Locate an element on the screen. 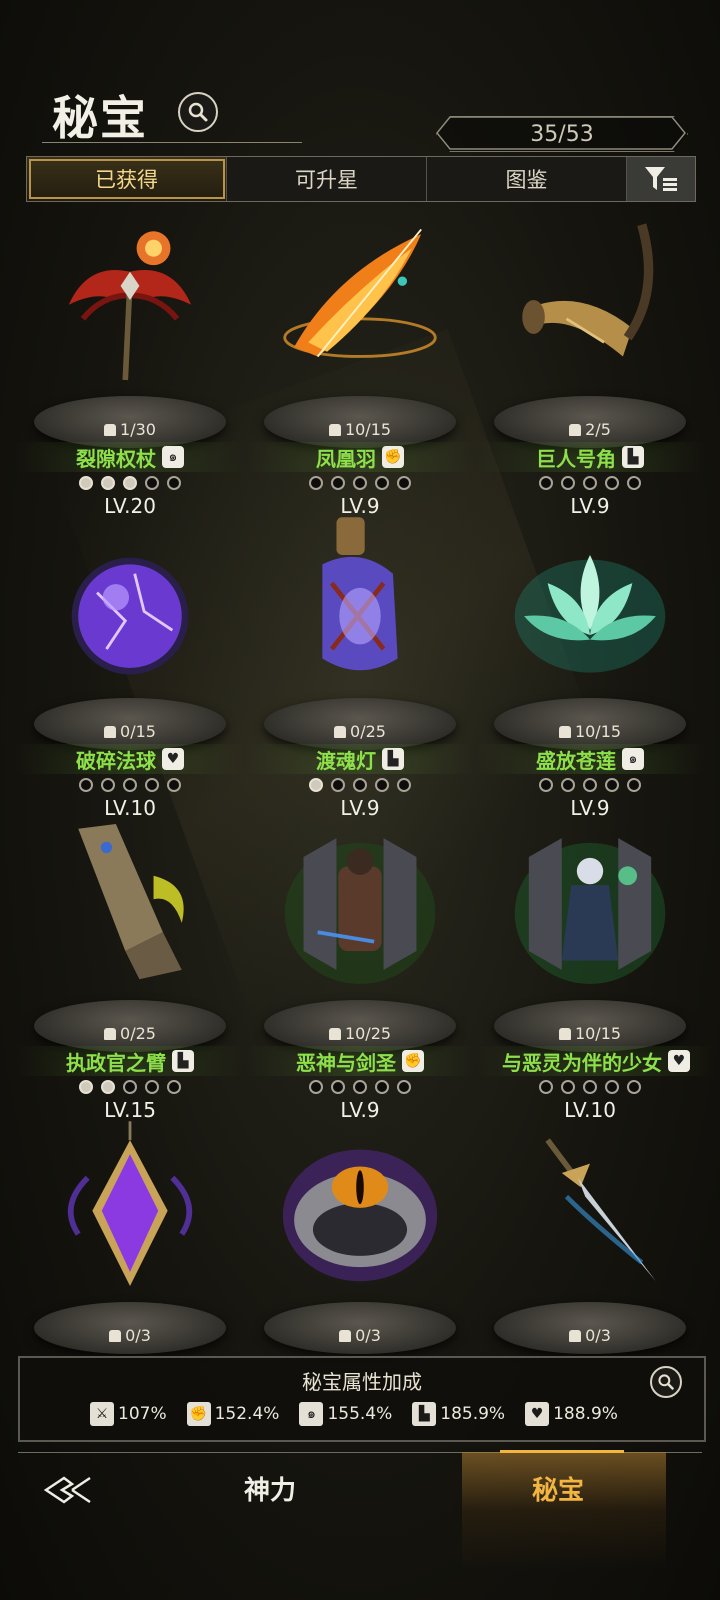 The width and height of the screenshot is (720, 1600). ghost-maiden-image is located at coordinates (590, 904).